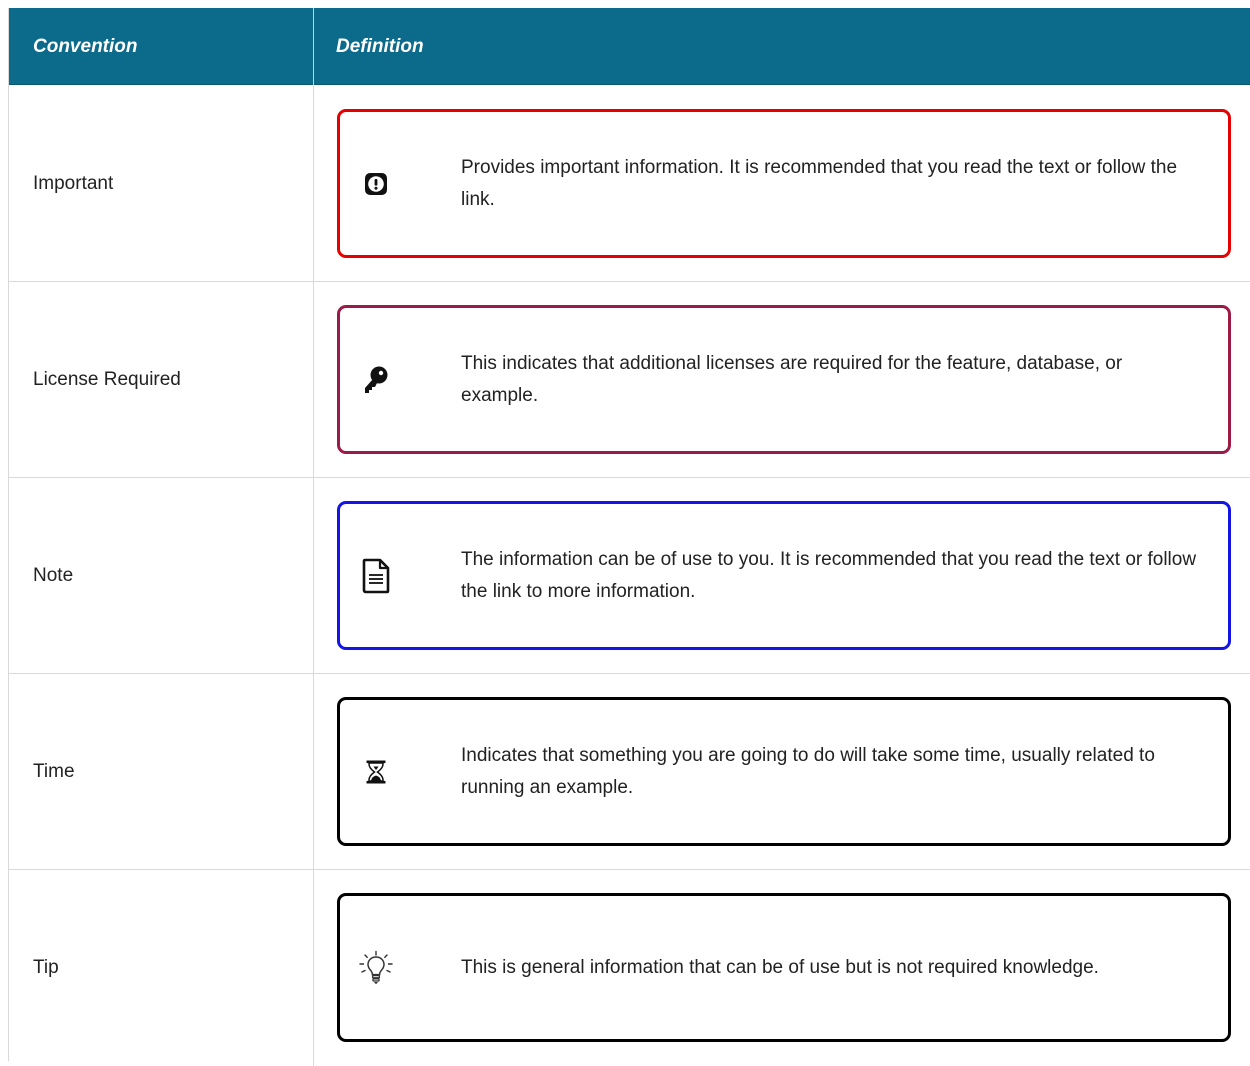  Describe the element at coordinates (380, 46) in the screenshot. I see `header-definition: Definition` at that location.